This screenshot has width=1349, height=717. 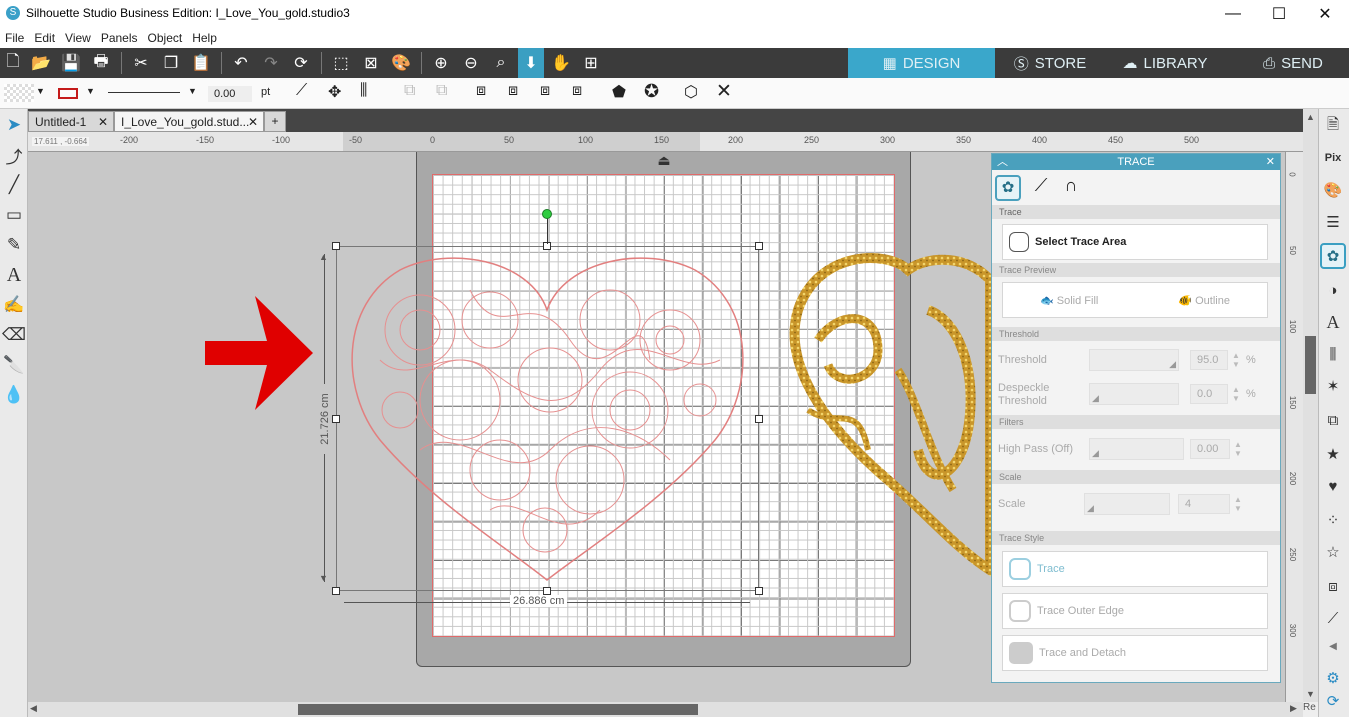 What do you see at coordinates (1279, 14) in the screenshot?
I see `maximize-button: ☐` at bounding box center [1279, 14].